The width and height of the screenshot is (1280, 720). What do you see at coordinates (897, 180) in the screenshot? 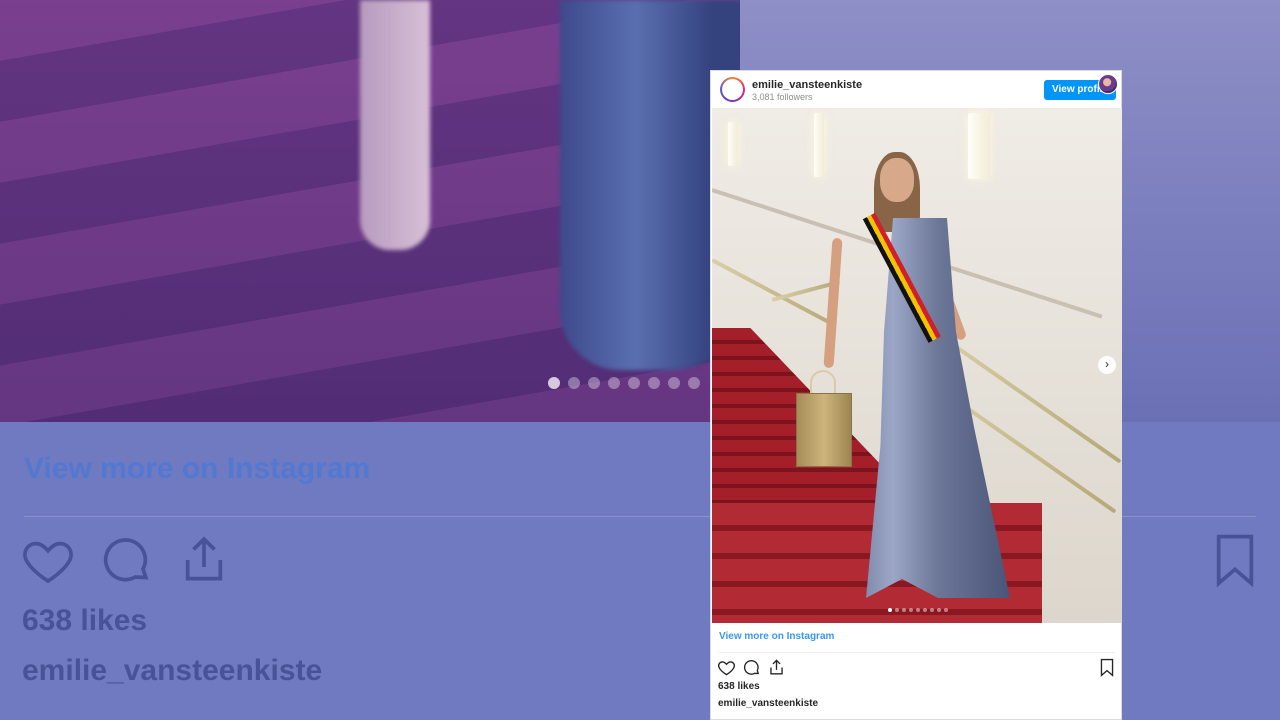
I see `person-head` at bounding box center [897, 180].